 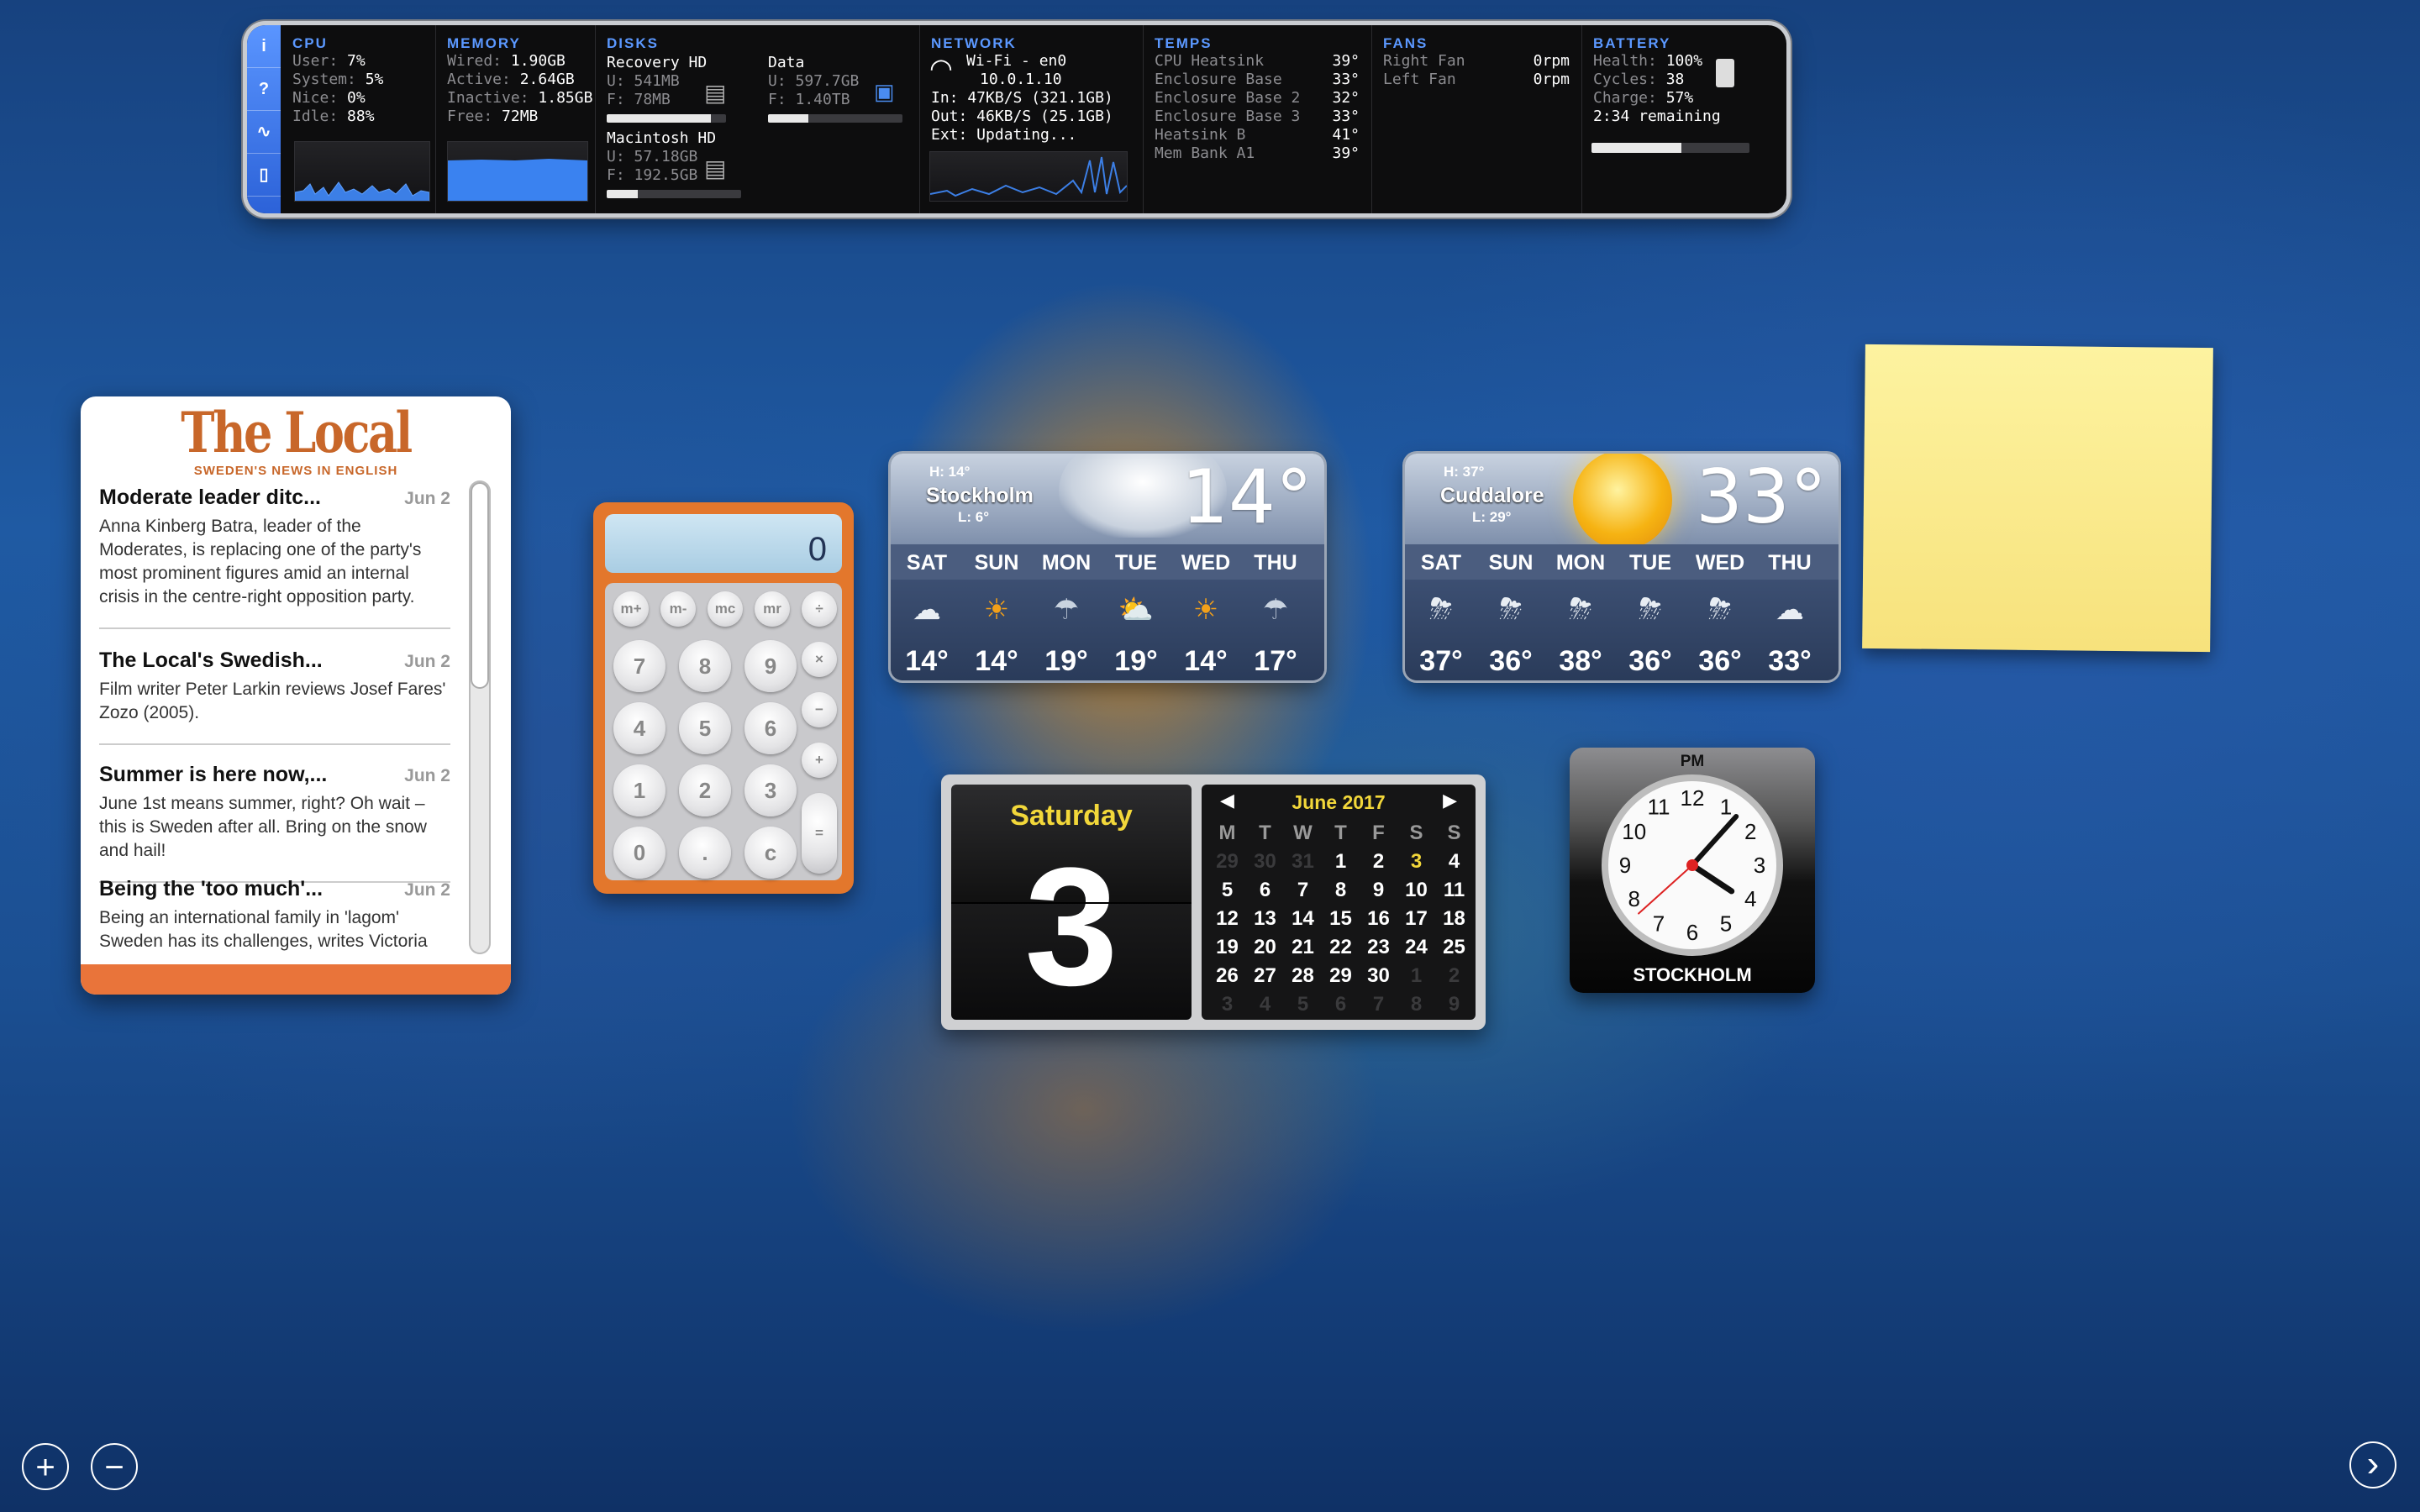 What do you see at coordinates (1265, 978) in the screenshot?
I see `calendar-day-cell: 27` at bounding box center [1265, 978].